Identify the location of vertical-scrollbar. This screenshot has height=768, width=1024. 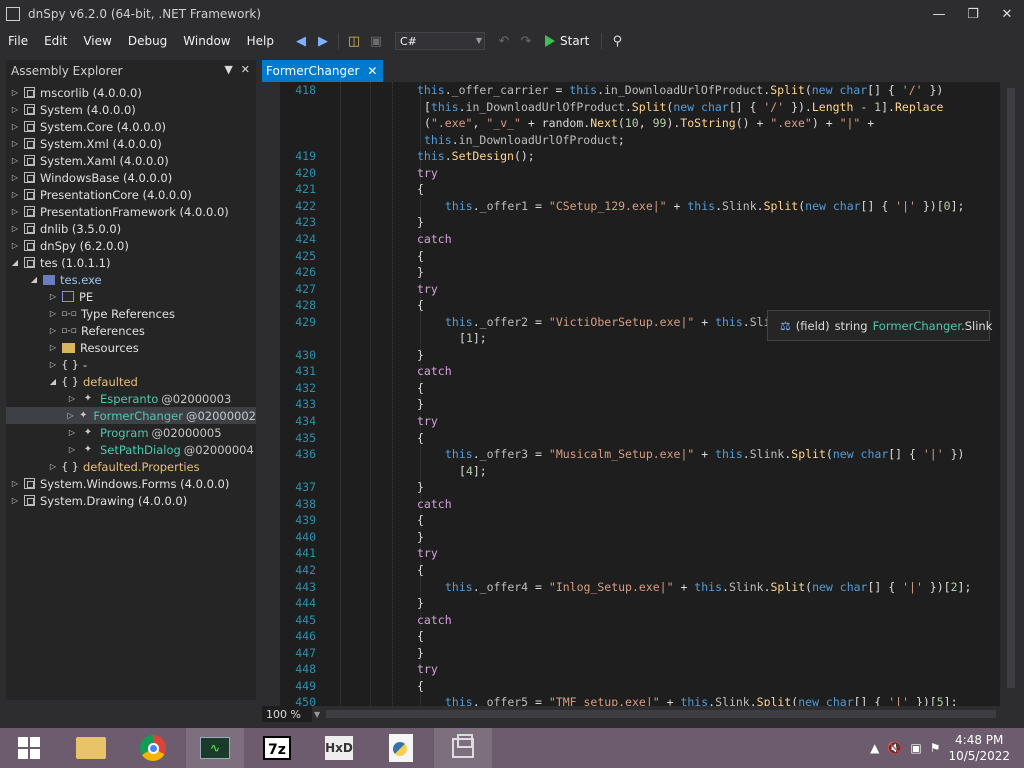
(1011, 394).